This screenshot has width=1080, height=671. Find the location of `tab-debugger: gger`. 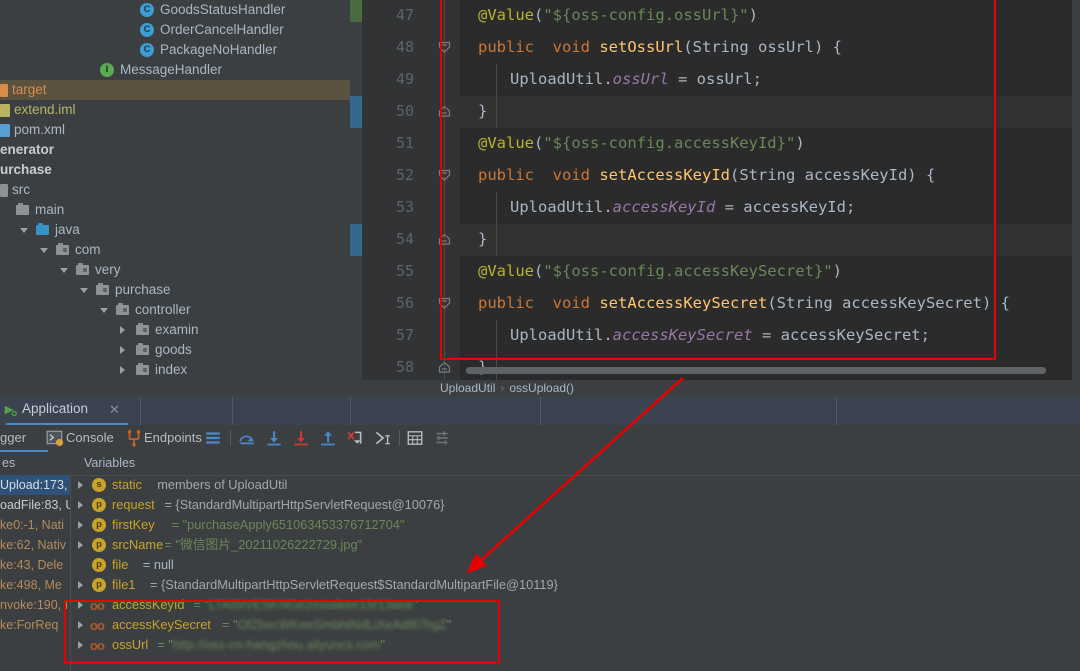

tab-debugger: gger is located at coordinates (13, 437).